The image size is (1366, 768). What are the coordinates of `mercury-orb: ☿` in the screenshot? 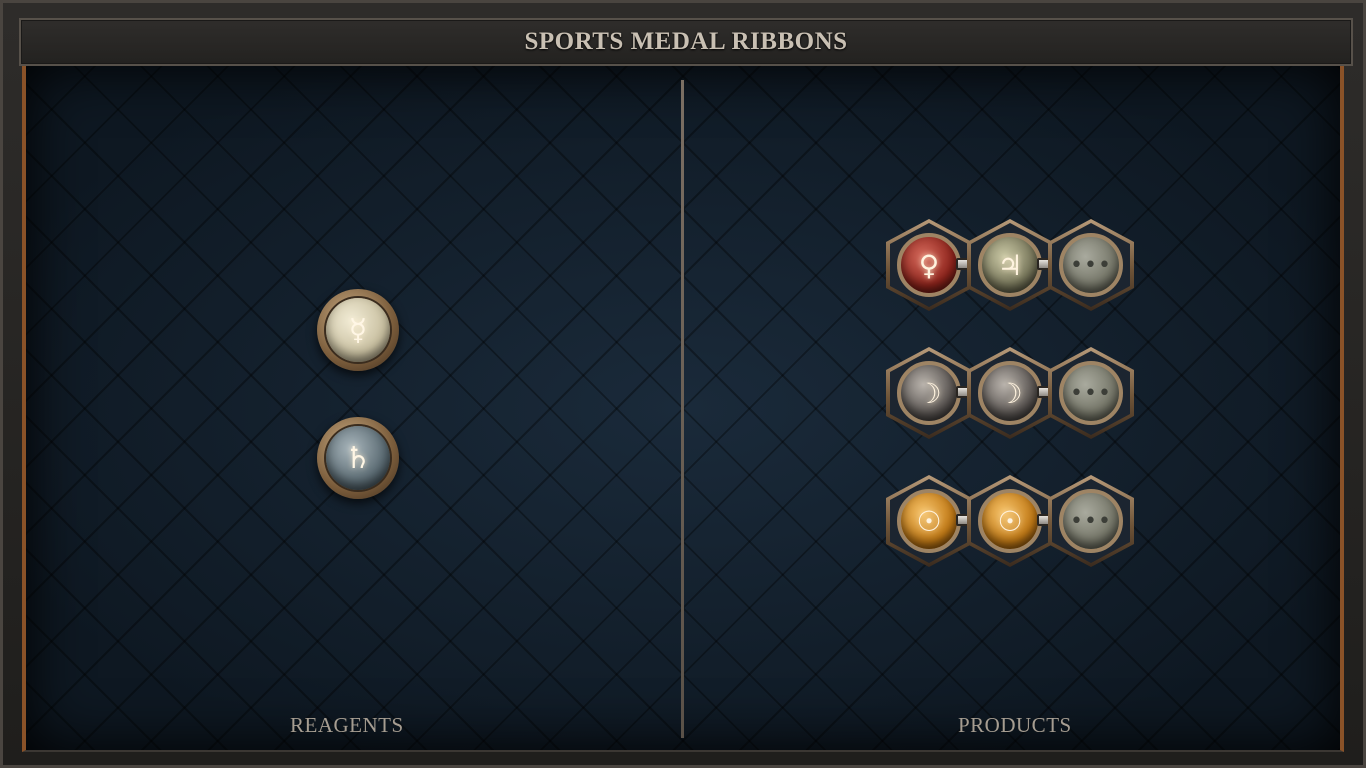 It's located at (358, 330).